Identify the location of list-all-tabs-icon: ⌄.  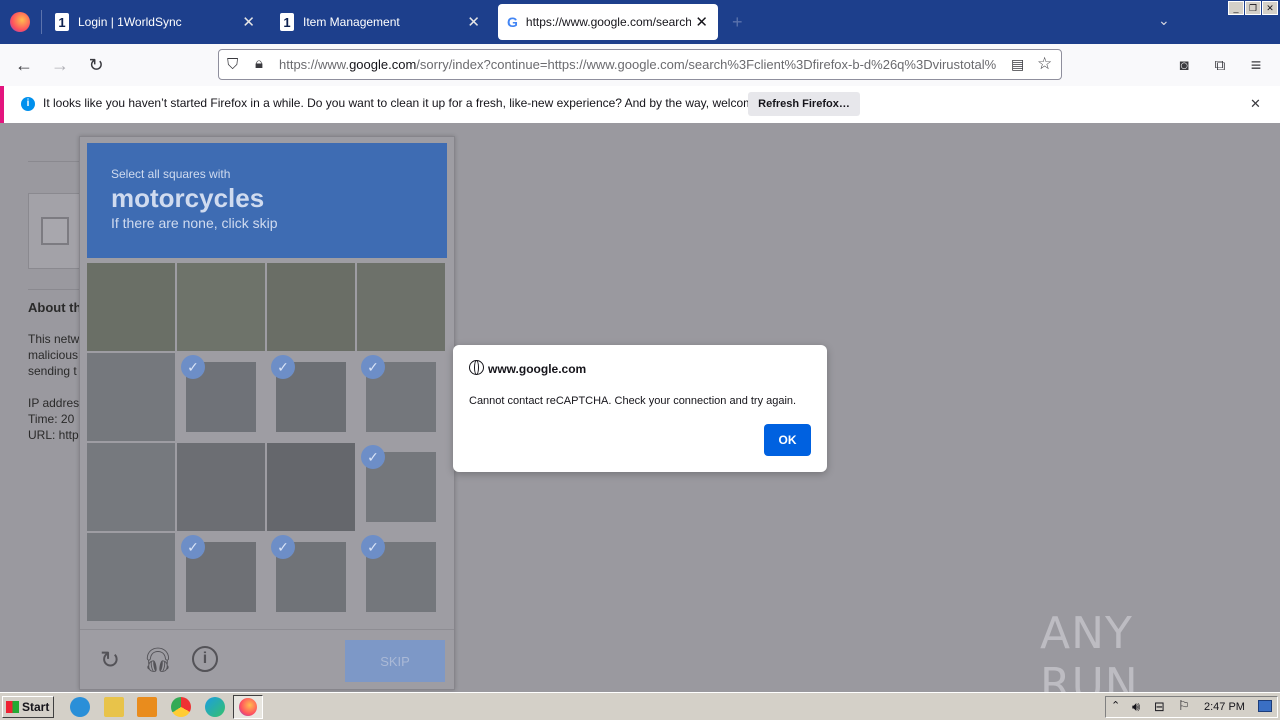
(1164, 20).